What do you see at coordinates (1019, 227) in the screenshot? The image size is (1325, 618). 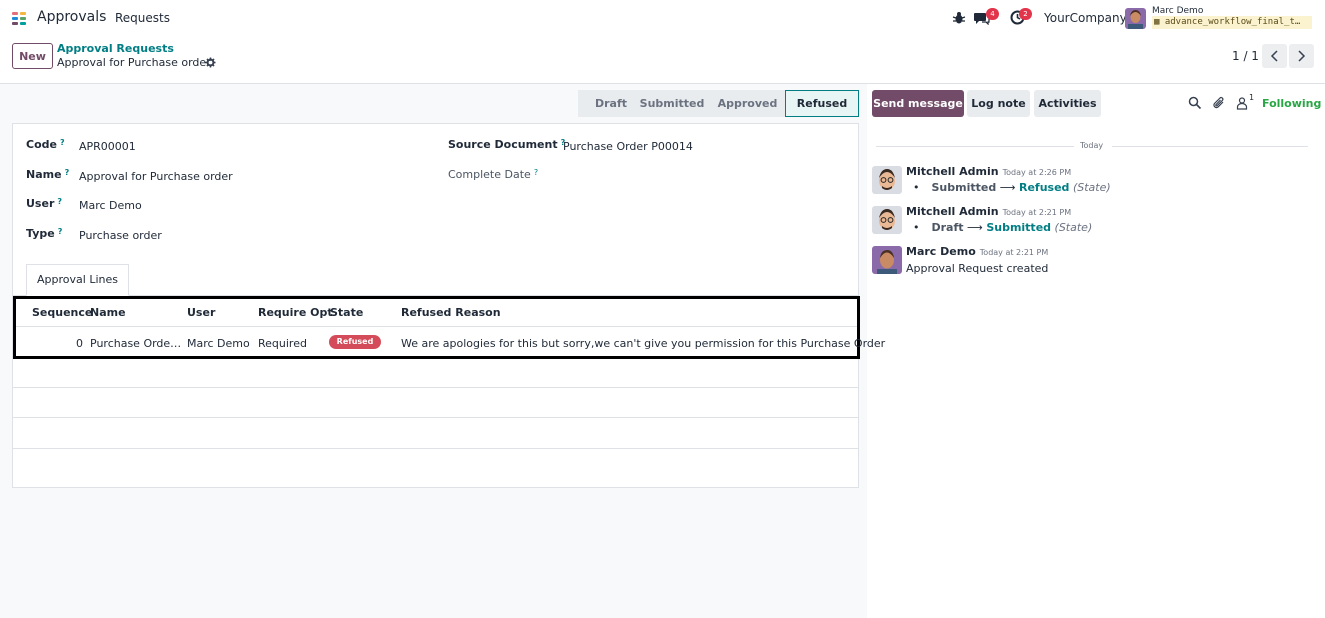 I see `tracking-new-value: Submitted` at bounding box center [1019, 227].